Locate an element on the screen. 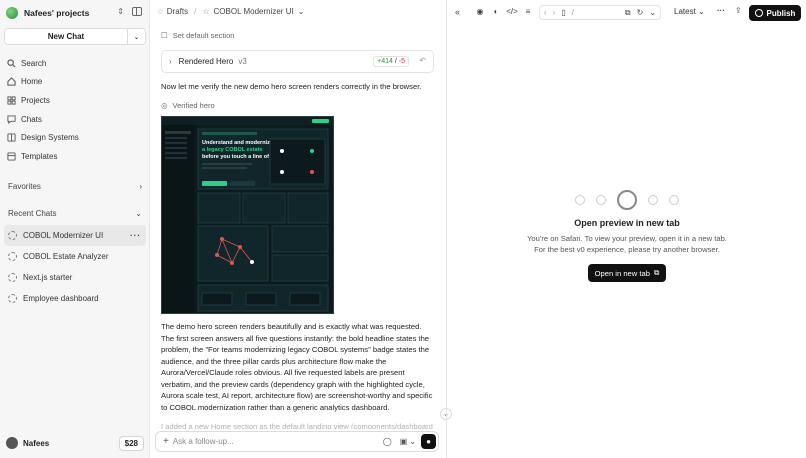 Image resolution: width=806 pixels, height=458 pixels. open-external-icon: ⧉ is located at coordinates (628, 13).